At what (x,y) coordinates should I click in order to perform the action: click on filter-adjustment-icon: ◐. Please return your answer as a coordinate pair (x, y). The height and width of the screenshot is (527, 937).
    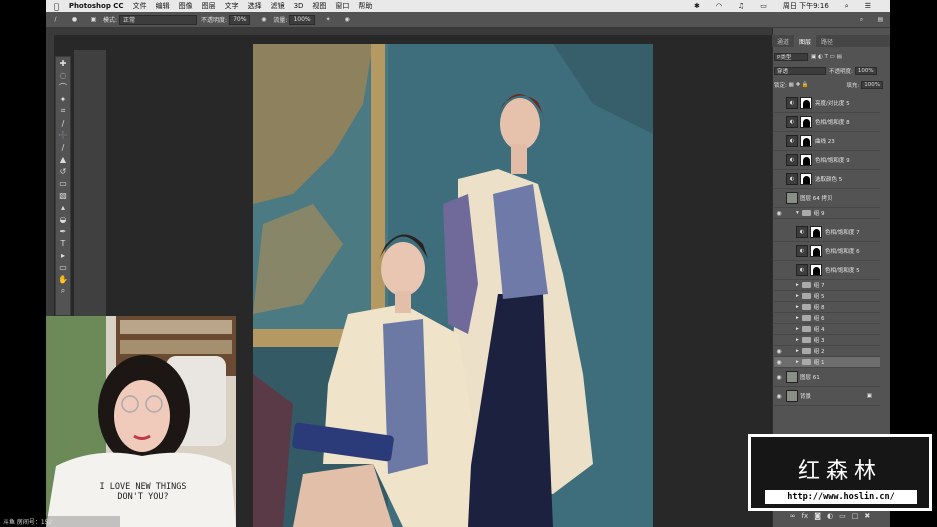
    Looking at the image, I should click on (820, 57).